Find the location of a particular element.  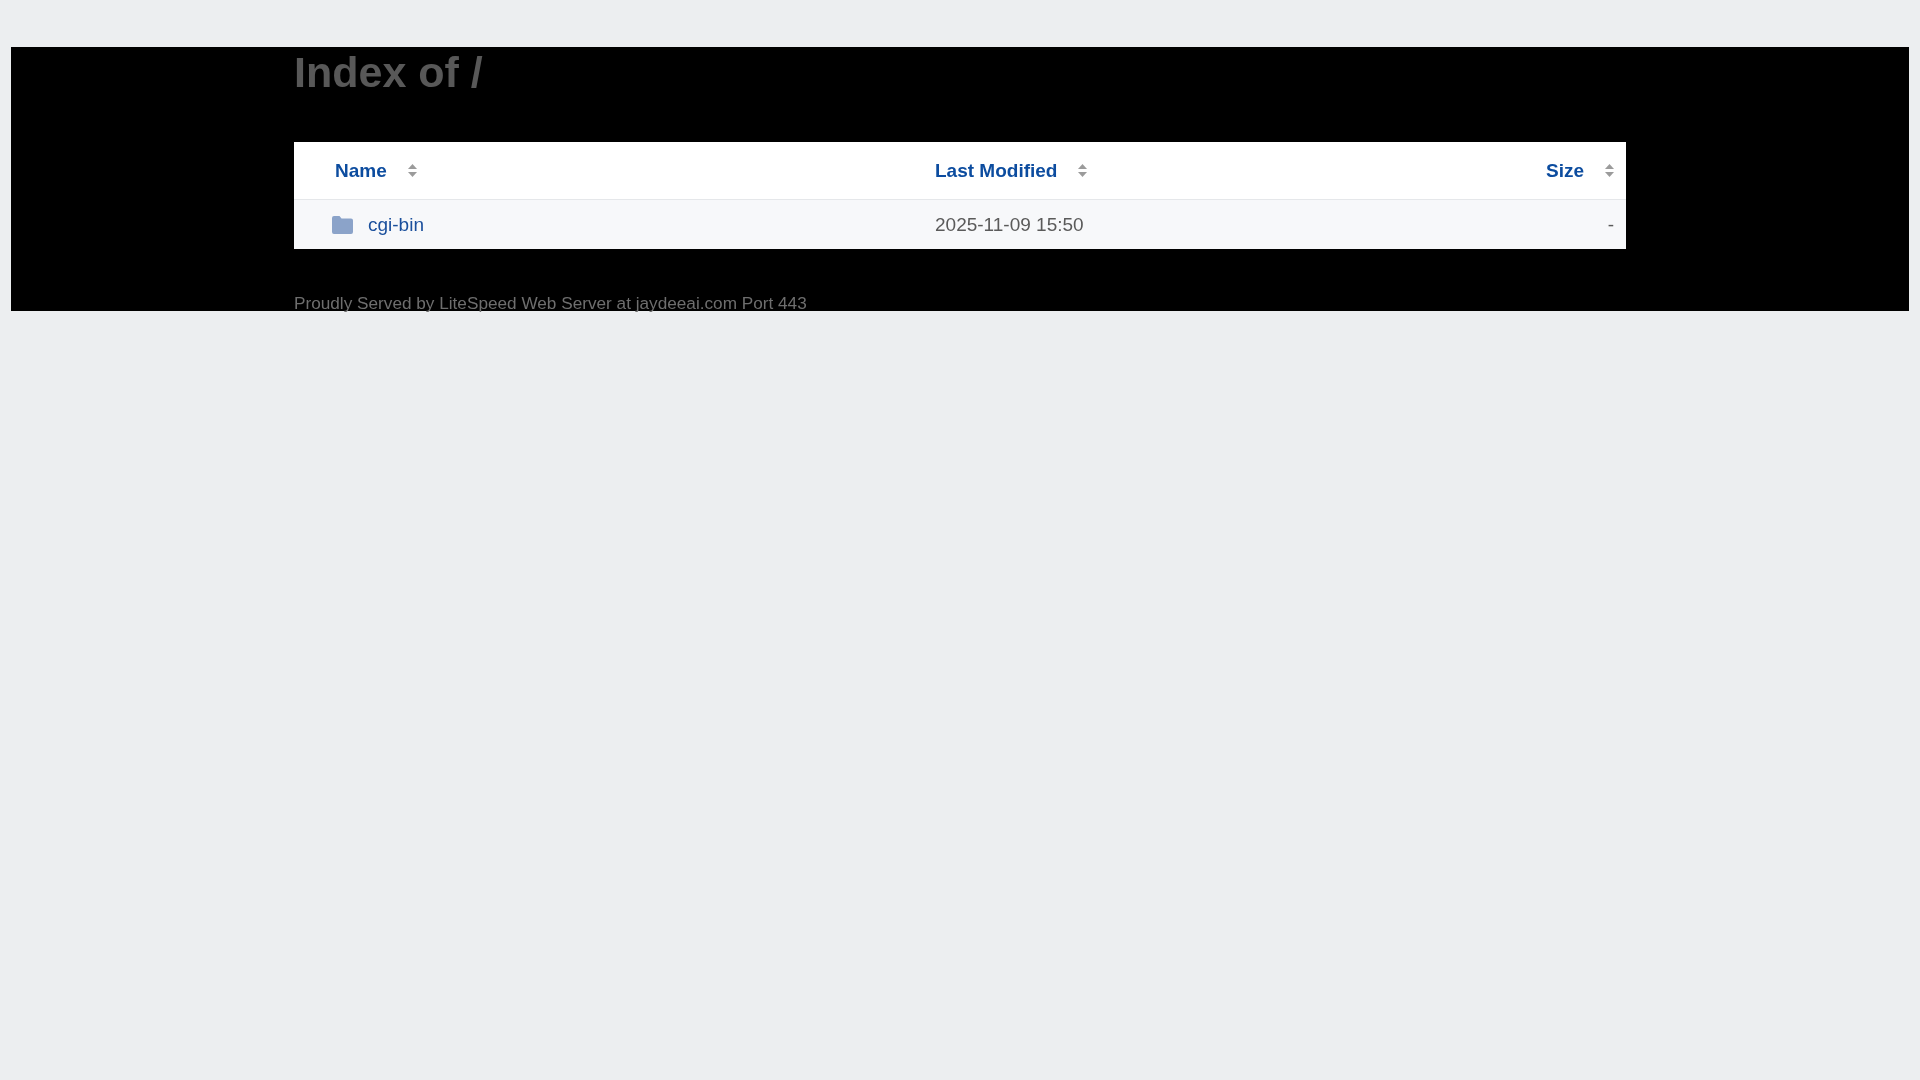

size-text: - is located at coordinates (1610, 224).